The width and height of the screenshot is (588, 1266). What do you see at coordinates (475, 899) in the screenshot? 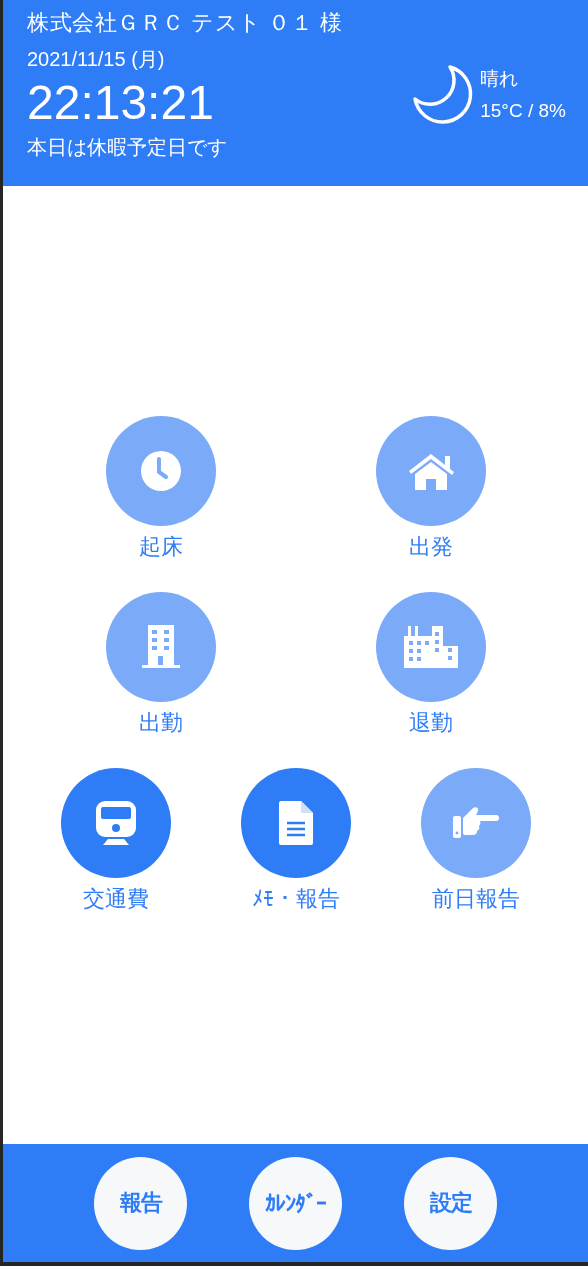
I see `action-label: 前日報告` at bounding box center [475, 899].